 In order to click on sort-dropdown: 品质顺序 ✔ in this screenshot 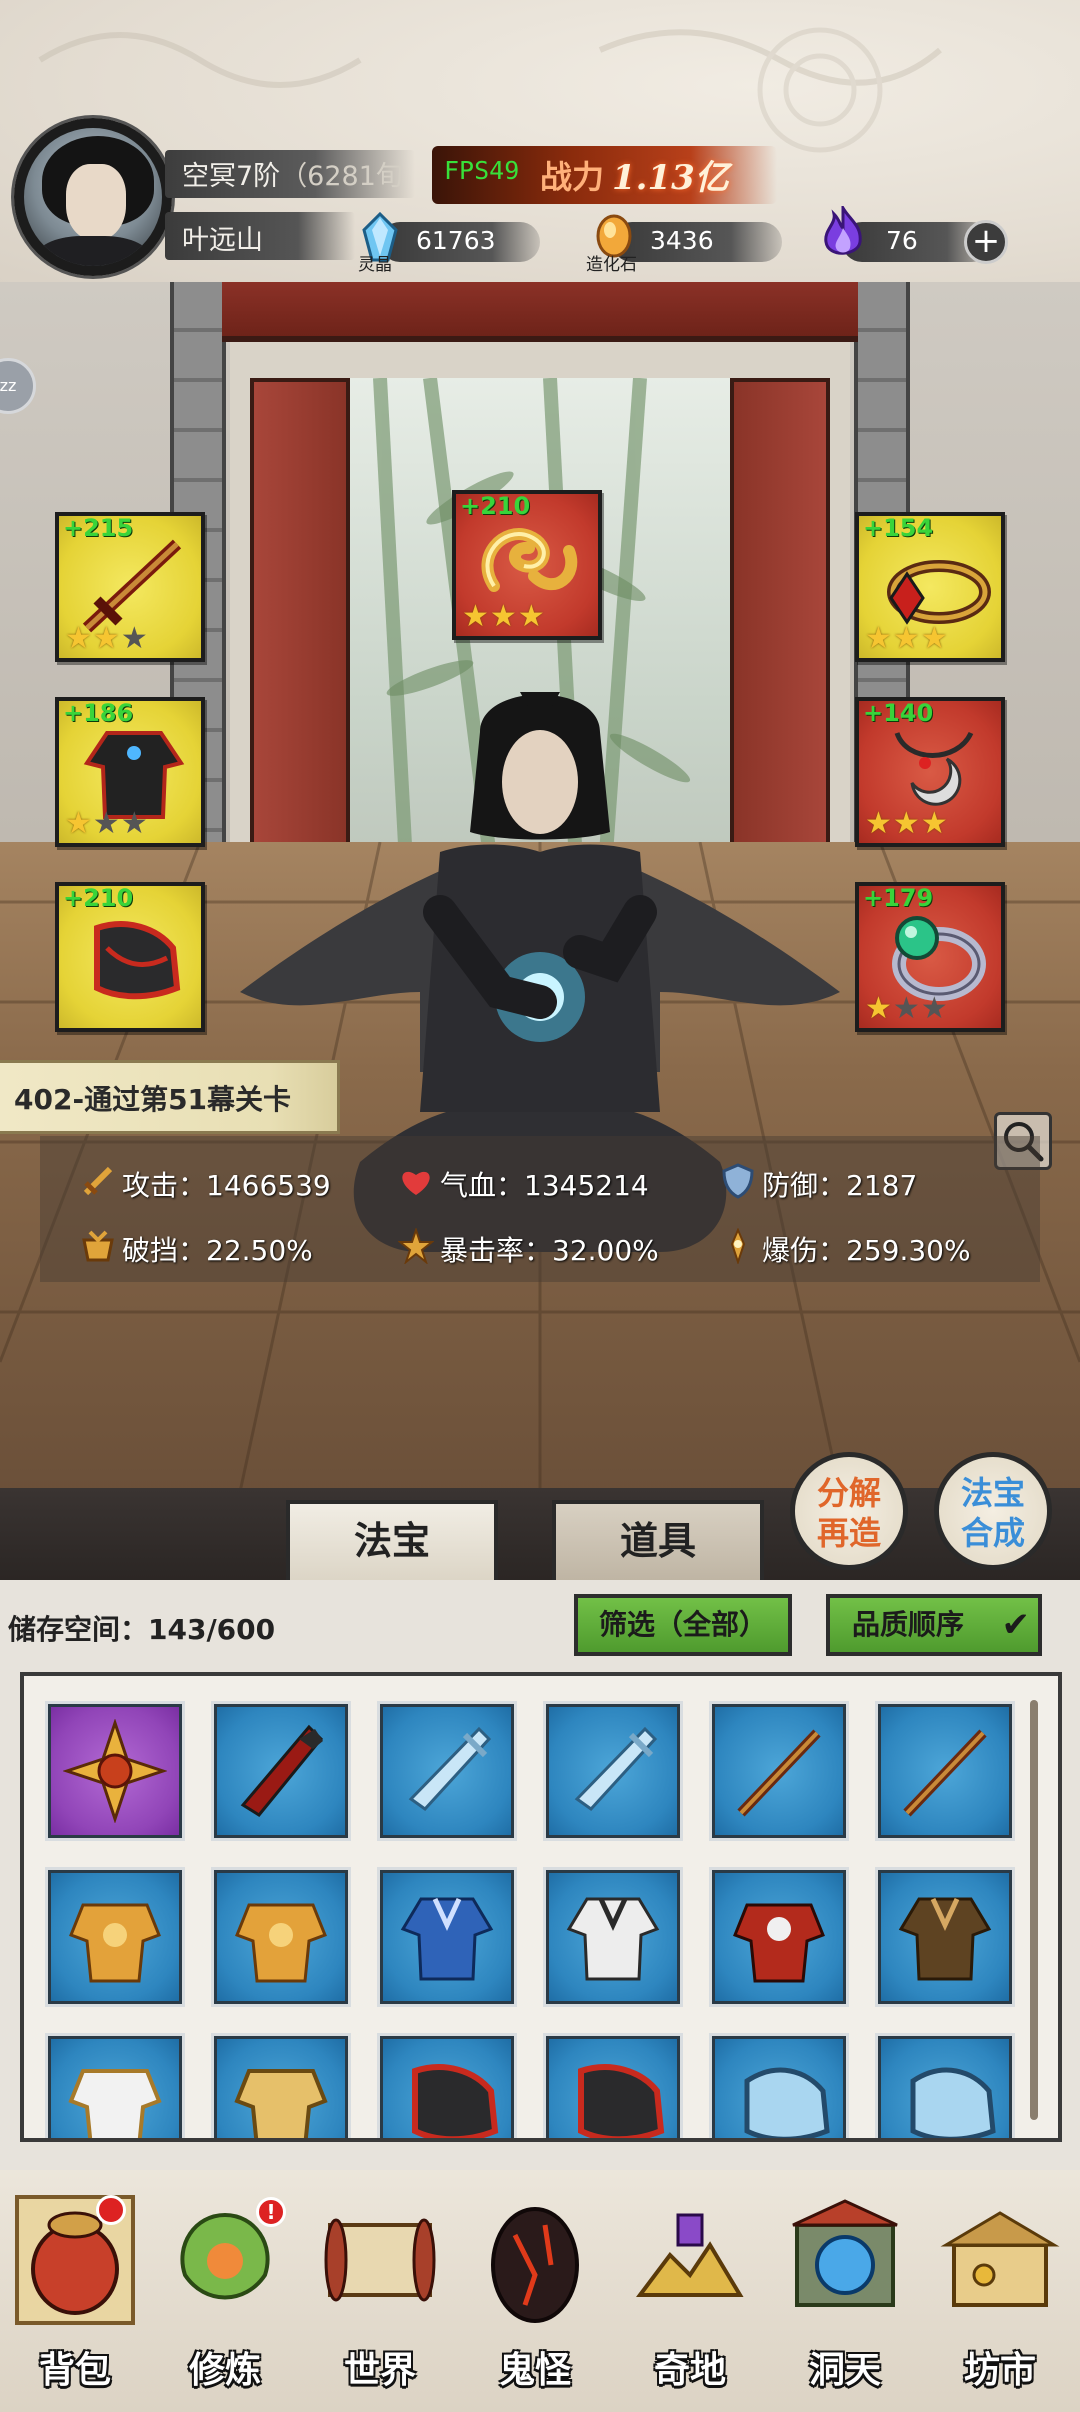, I will do `click(934, 1625)`.